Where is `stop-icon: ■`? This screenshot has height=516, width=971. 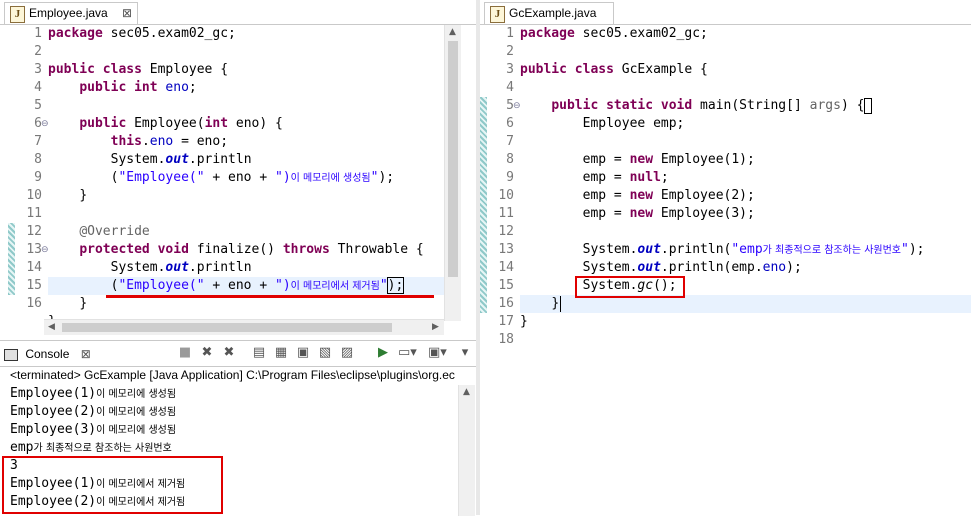
stop-icon: ■ is located at coordinates (185, 353).